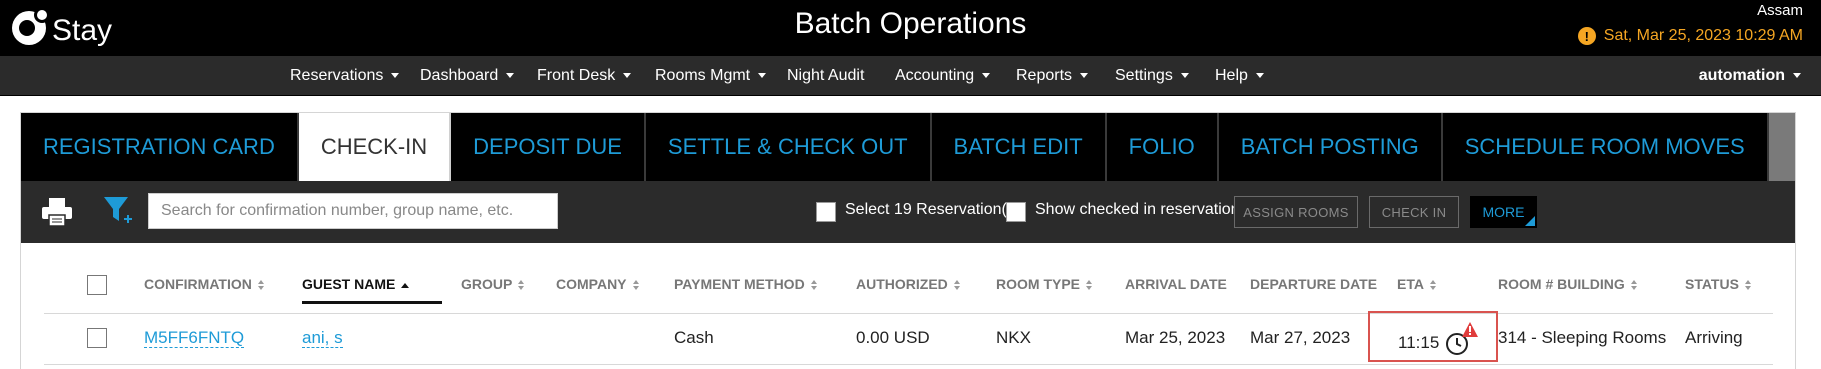 Image resolution: width=1821 pixels, height=369 pixels. What do you see at coordinates (459, 75) in the screenshot?
I see `nav-label: Dashboard` at bounding box center [459, 75].